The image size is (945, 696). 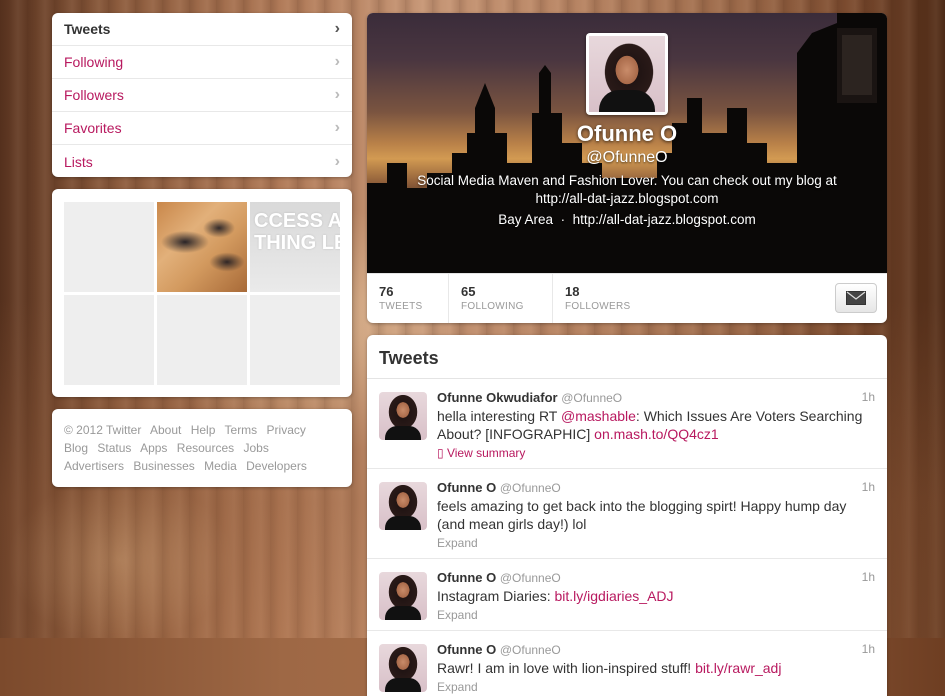 What do you see at coordinates (94, 466) in the screenshot?
I see `footer-link-advertisers: Advertisers` at bounding box center [94, 466].